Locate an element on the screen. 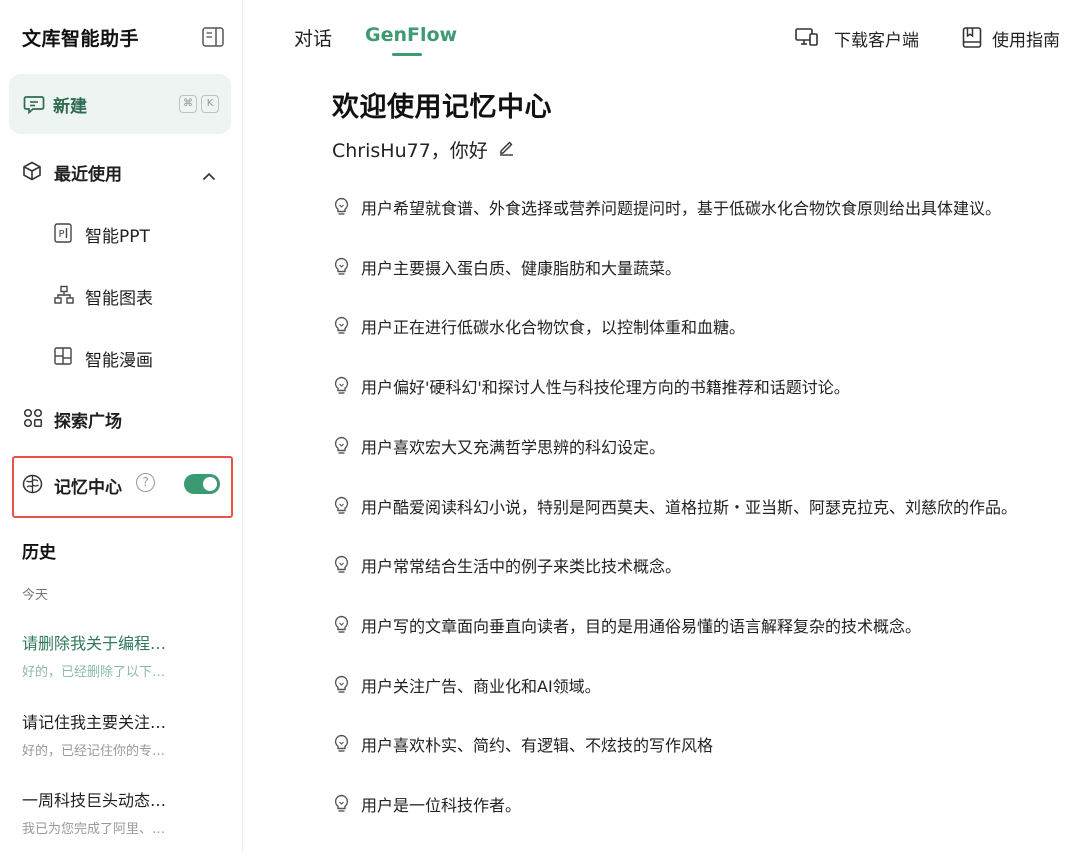  grid-icon is located at coordinates (33, 420).